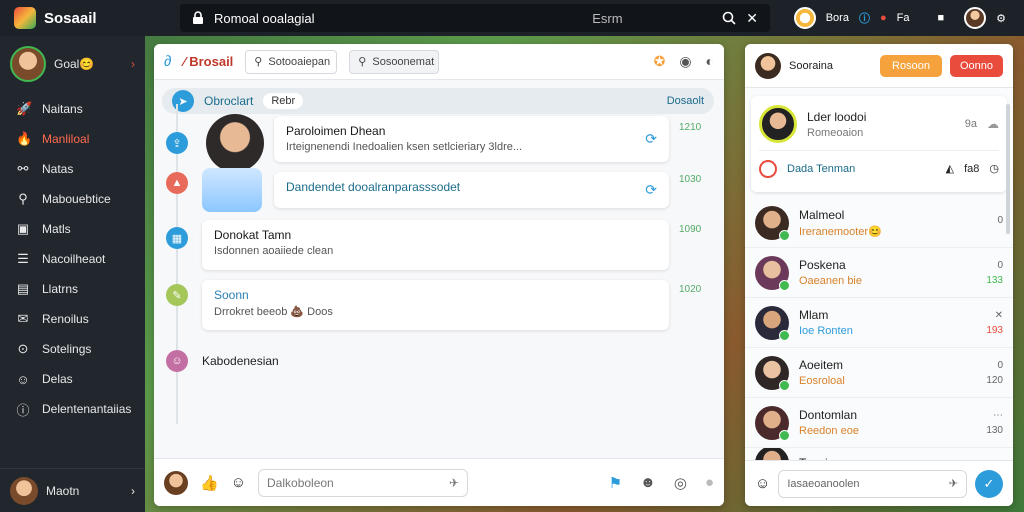 The image size is (1024, 512). What do you see at coordinates (709, 483) in the screenshot?
I see `location-icon: ●` at bounding box center [709, 483].